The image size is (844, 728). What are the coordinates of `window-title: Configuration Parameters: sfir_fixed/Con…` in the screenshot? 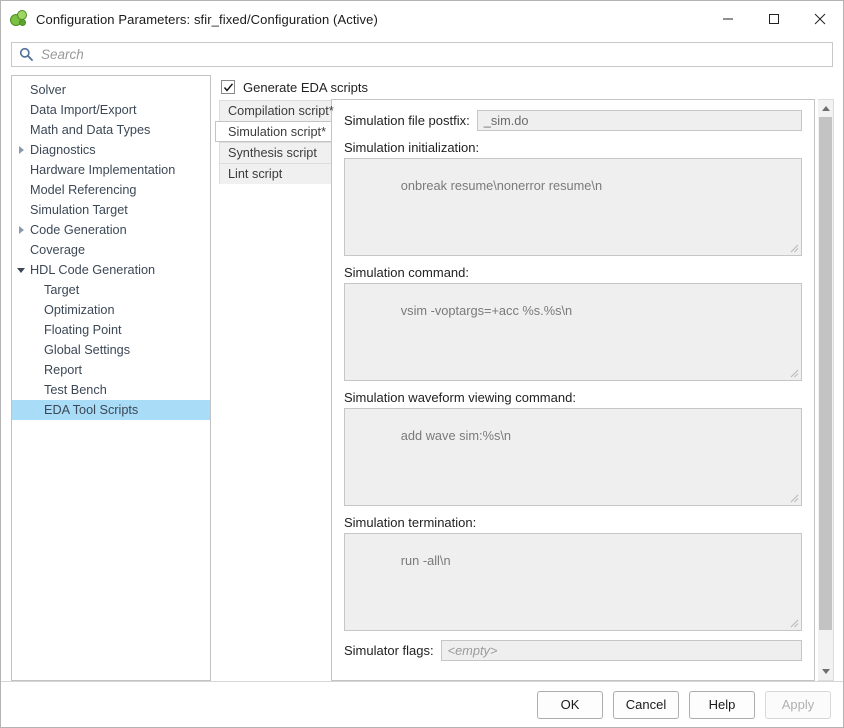 It's located at (207, 19).